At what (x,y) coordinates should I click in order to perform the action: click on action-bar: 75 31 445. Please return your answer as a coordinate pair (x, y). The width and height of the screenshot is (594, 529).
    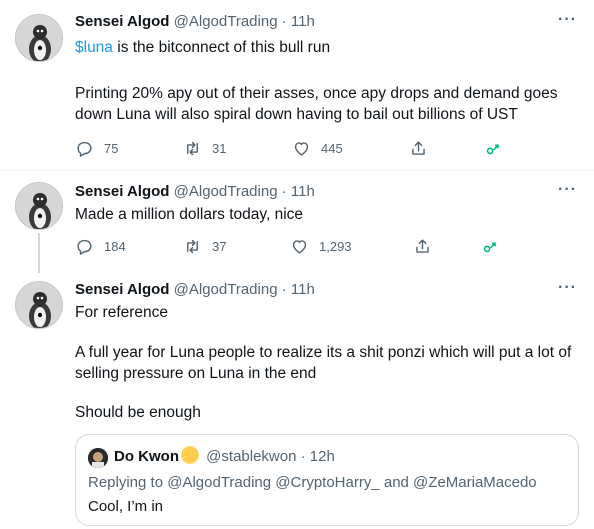
    Looking at the image, I should click on (290, 149).